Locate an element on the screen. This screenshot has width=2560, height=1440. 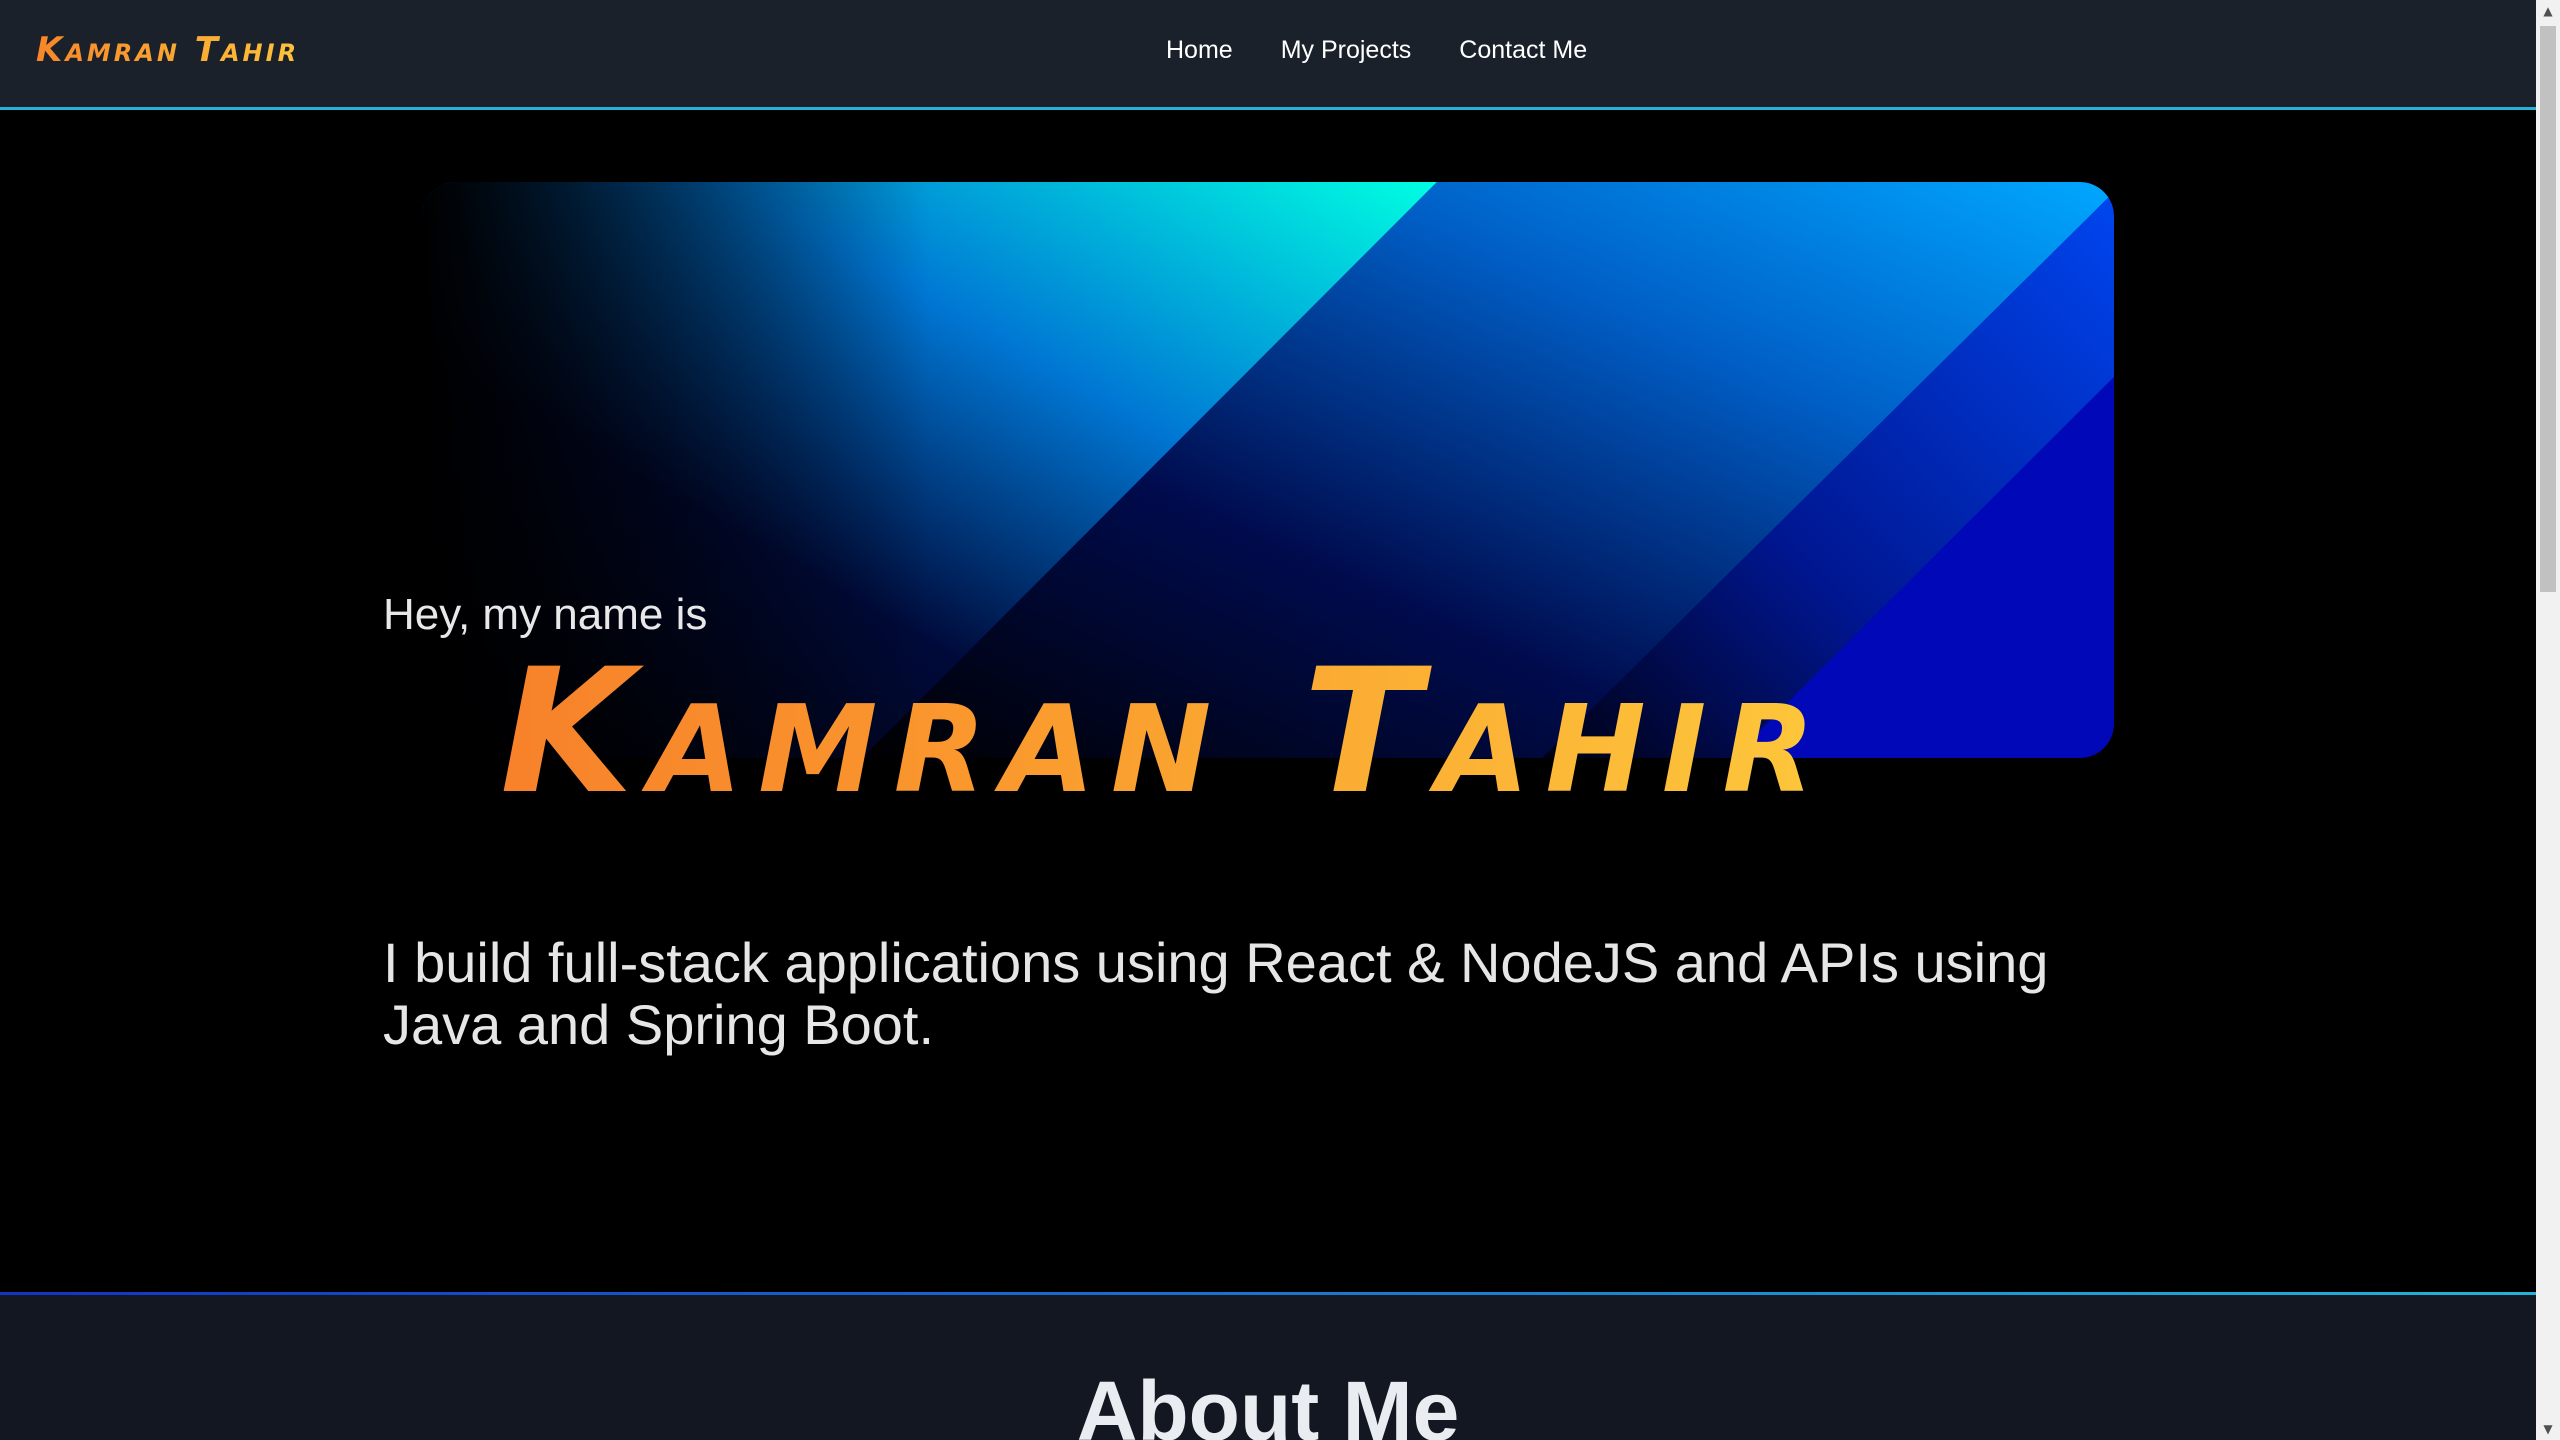
page-scrollbar: ▲ ▼ is located at coordinates (2548, 720).